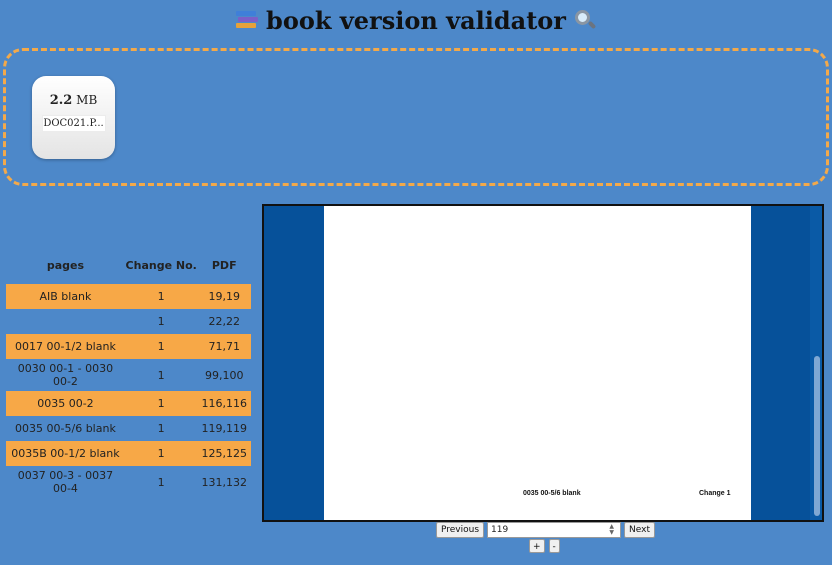 Image resolution: width=832 pixels, height=565 pixels. Describe the element at coordinates (87, 100) in the screenshot. I see `file-size-unit: MB` at that location.